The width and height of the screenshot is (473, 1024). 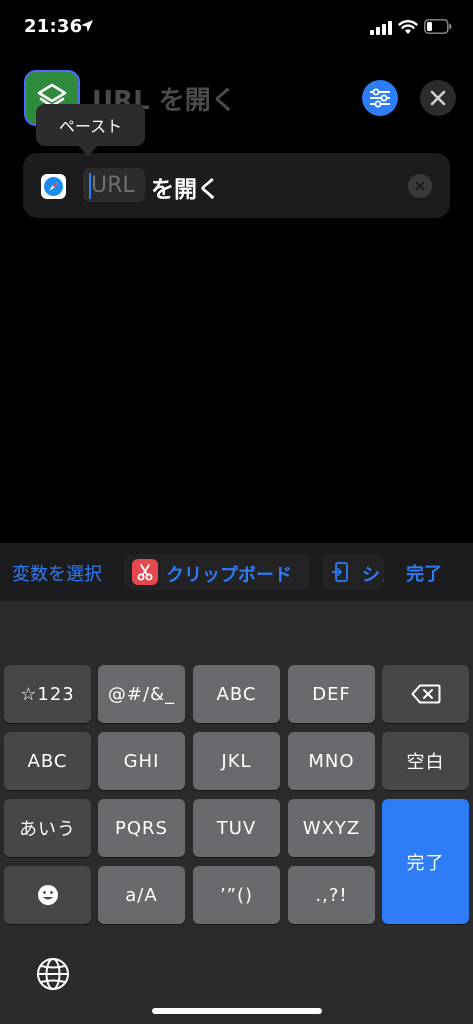 I want to click on key-pqrs: PQRS, so click(x=141, y=828).